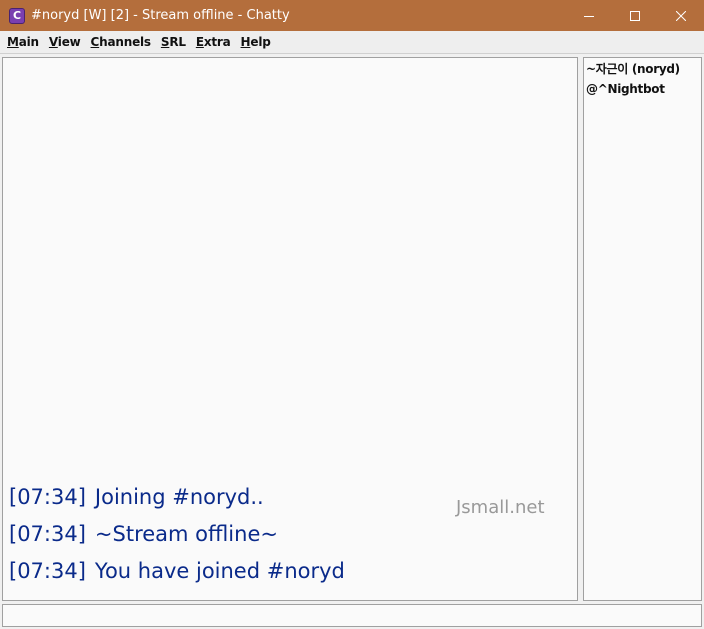 The image size is (704, 629). What do you see at coordinates (217, 42) in the screenshot?
I see `menu-extra-label: xtra` at bounding box center [217, 42].